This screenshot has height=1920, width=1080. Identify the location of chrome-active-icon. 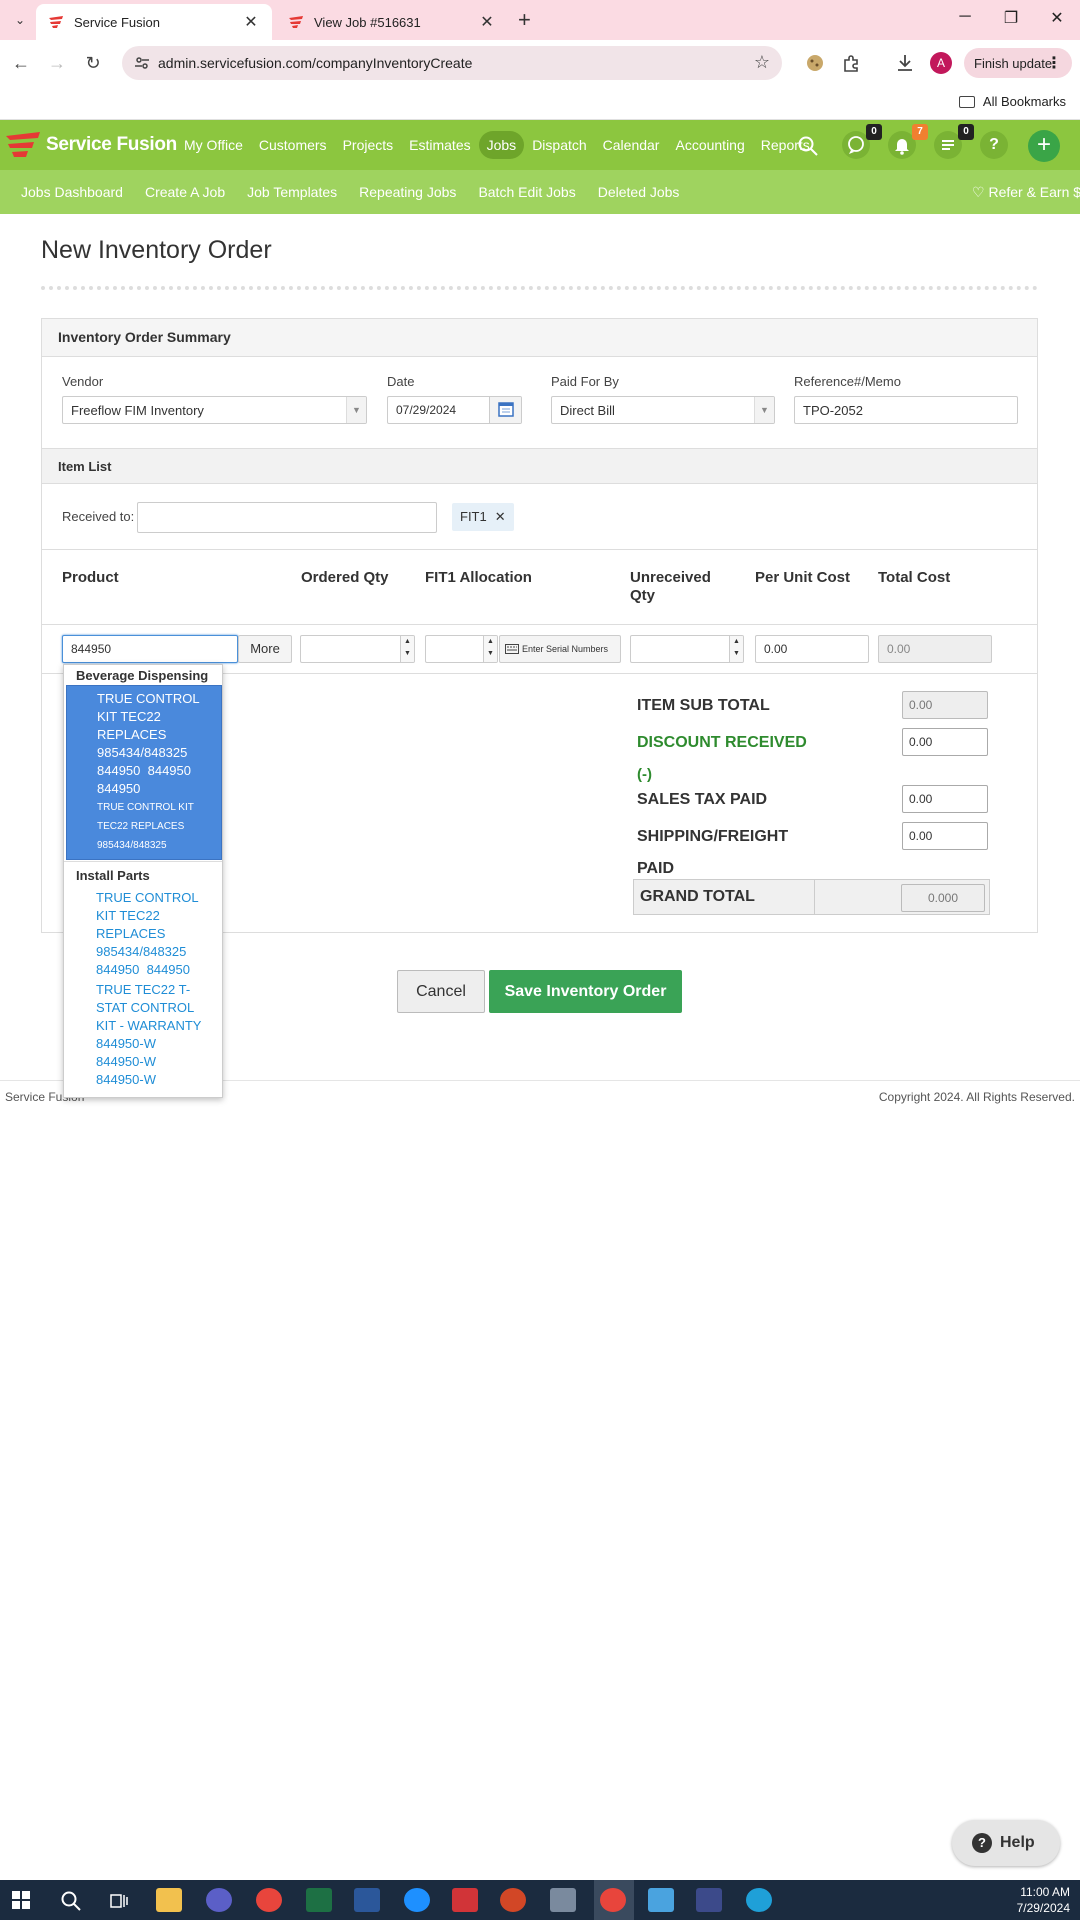
(613, 1900).